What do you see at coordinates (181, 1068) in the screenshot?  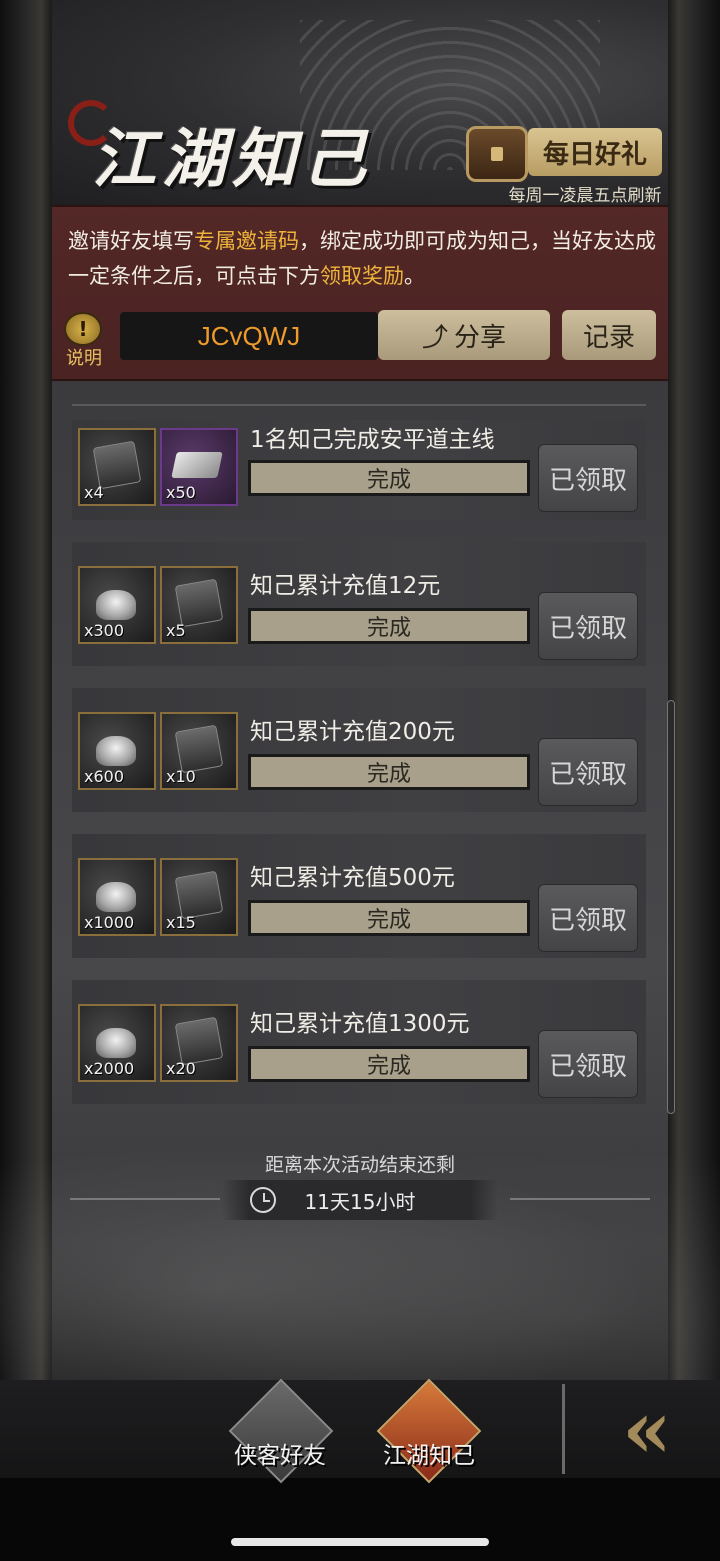 I see `reward-qty: x20` at bounding box center [181, 1068].